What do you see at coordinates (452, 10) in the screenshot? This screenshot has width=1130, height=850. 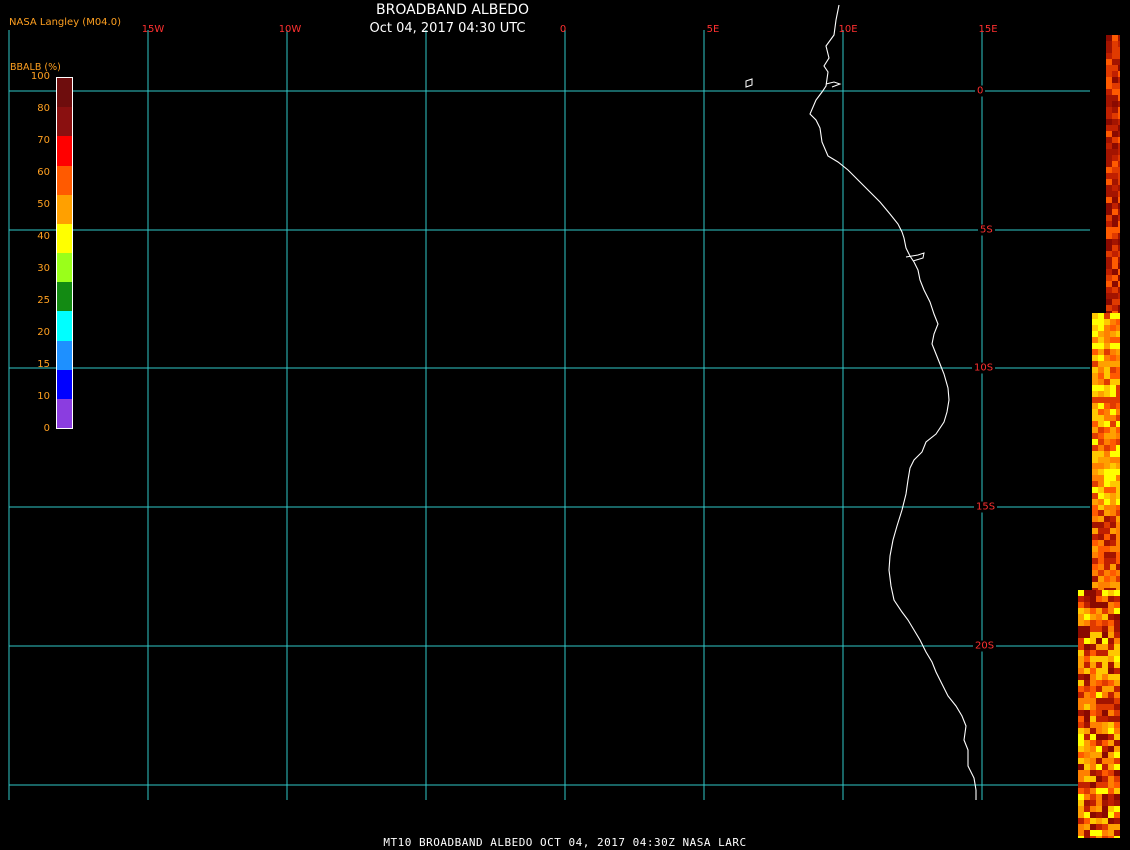 I see `map-title: BROADBAND ALBEDO` at bounding box center [452, 10].